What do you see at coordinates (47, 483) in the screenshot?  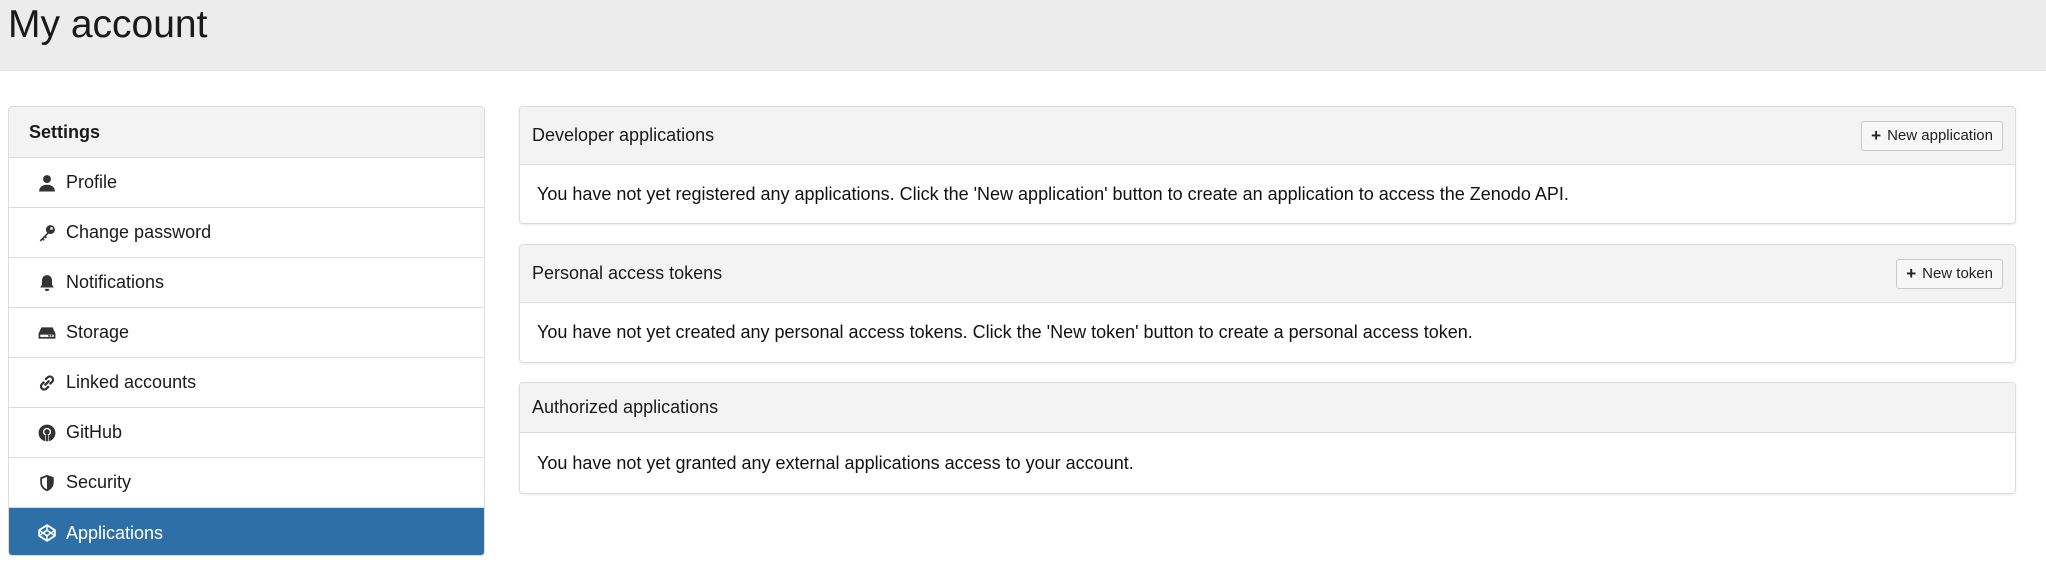 I see `shield-icon` at bounding box center [47, 483].